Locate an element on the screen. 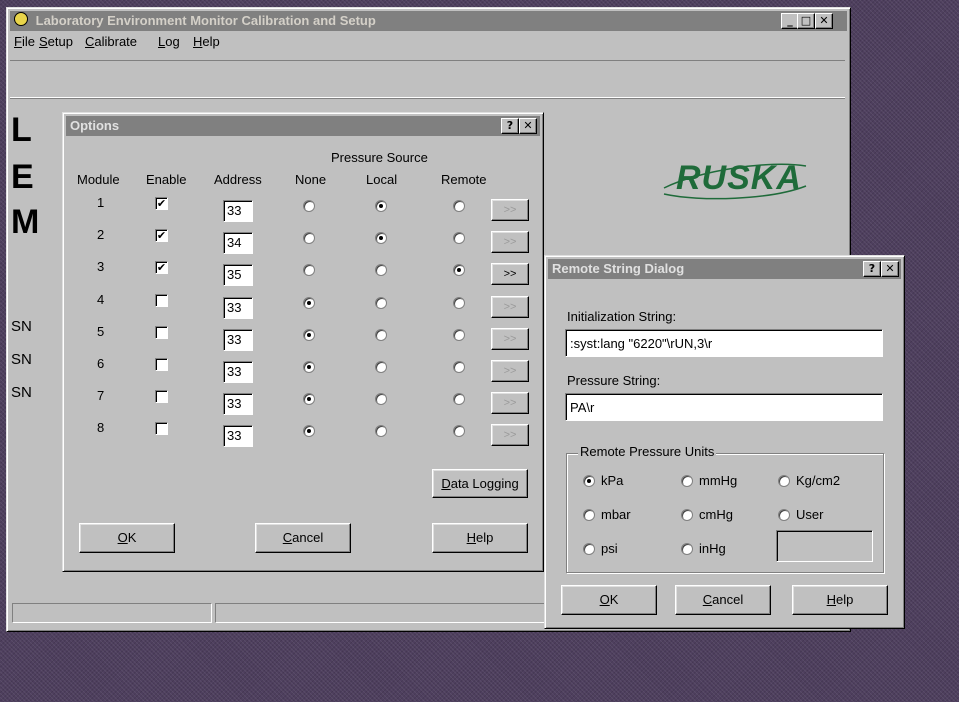  address-field: 35 is located at coordinates (238, 275).